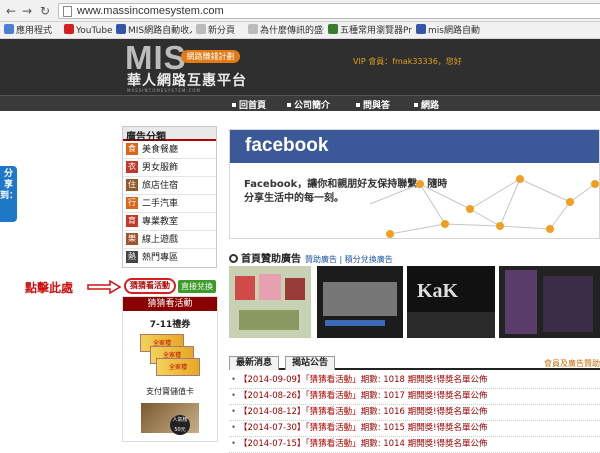 The image size is (600, 453). Describe the element at coordinates (169, 186) in the screenshot. I see `category-item-hotel: 住旅店住宿` at that location.